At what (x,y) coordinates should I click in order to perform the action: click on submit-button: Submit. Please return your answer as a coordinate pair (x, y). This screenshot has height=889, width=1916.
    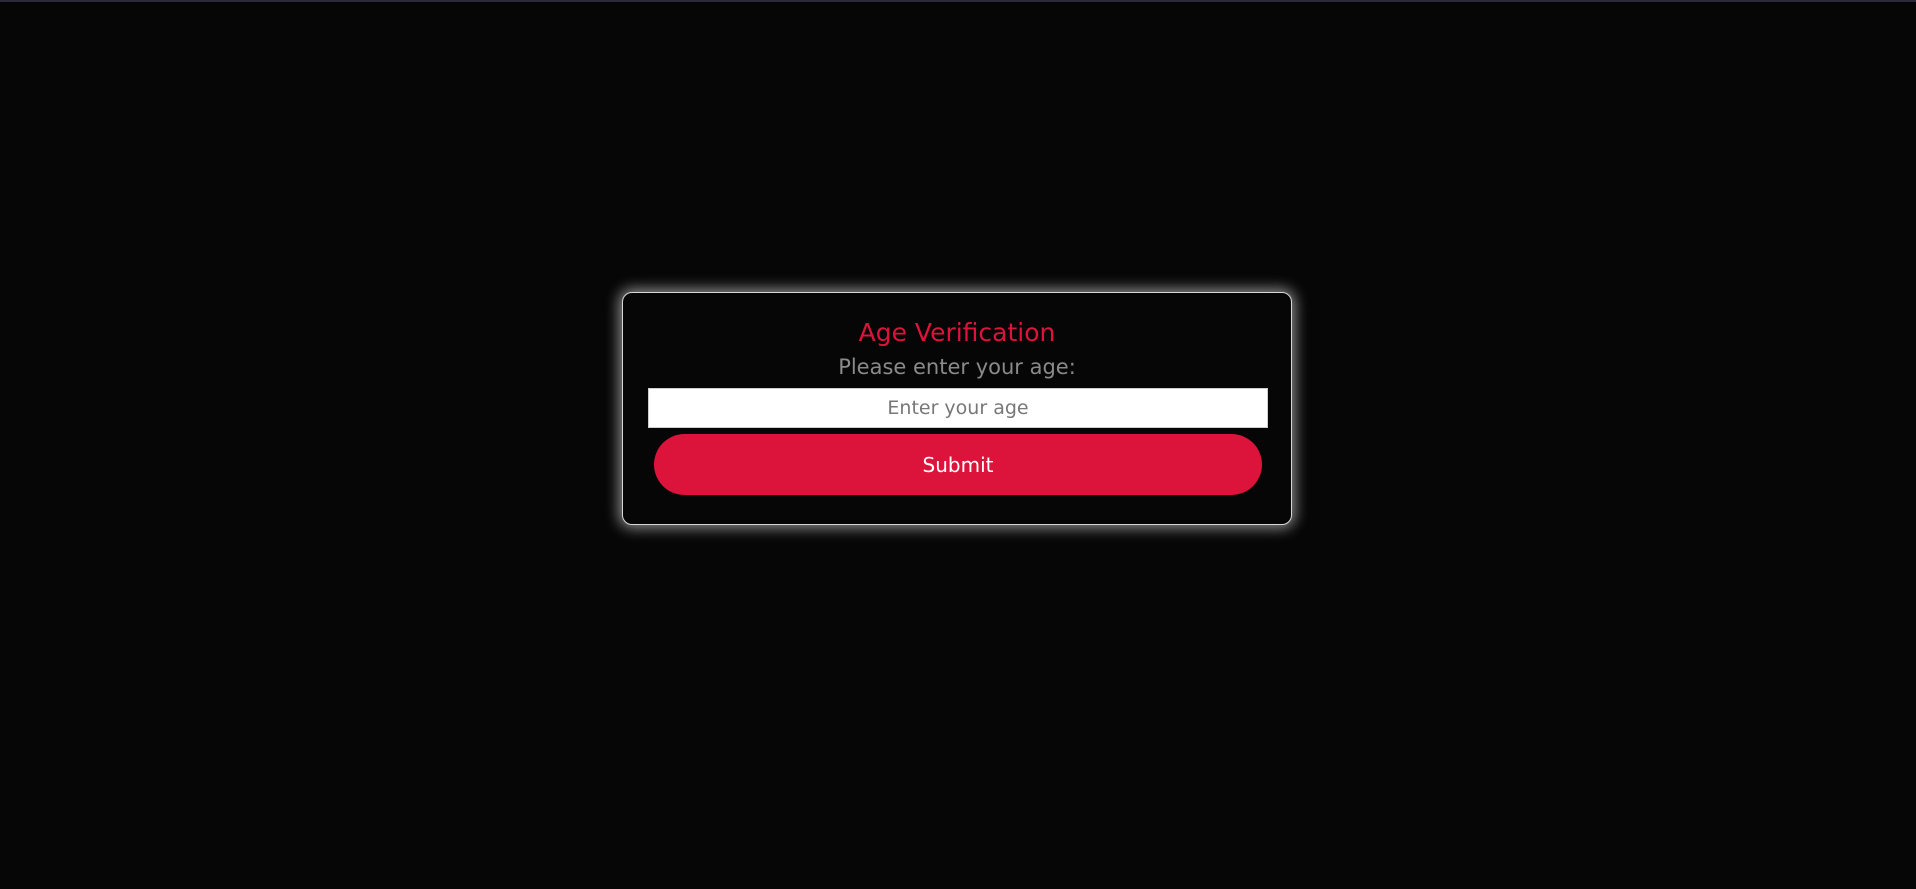
    Looking at the image, I should click on (958, 464).